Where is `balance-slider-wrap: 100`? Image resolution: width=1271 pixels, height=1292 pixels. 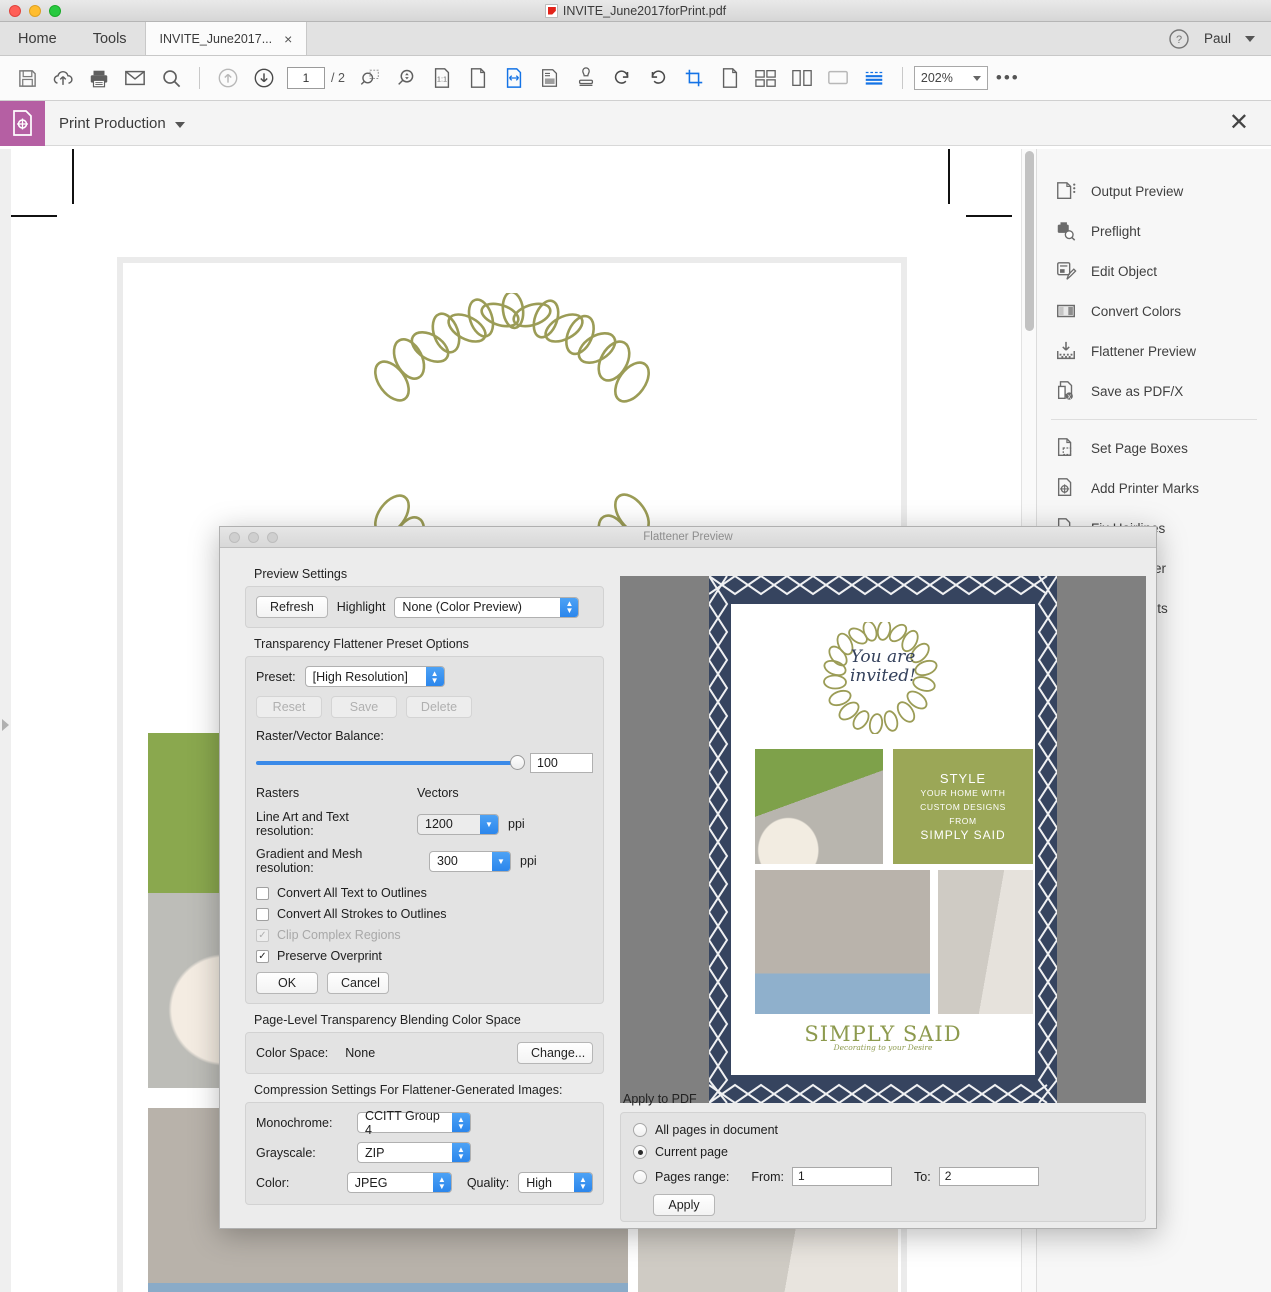
balance-slider-wrap: 100 is located at coordinates (424, 763).